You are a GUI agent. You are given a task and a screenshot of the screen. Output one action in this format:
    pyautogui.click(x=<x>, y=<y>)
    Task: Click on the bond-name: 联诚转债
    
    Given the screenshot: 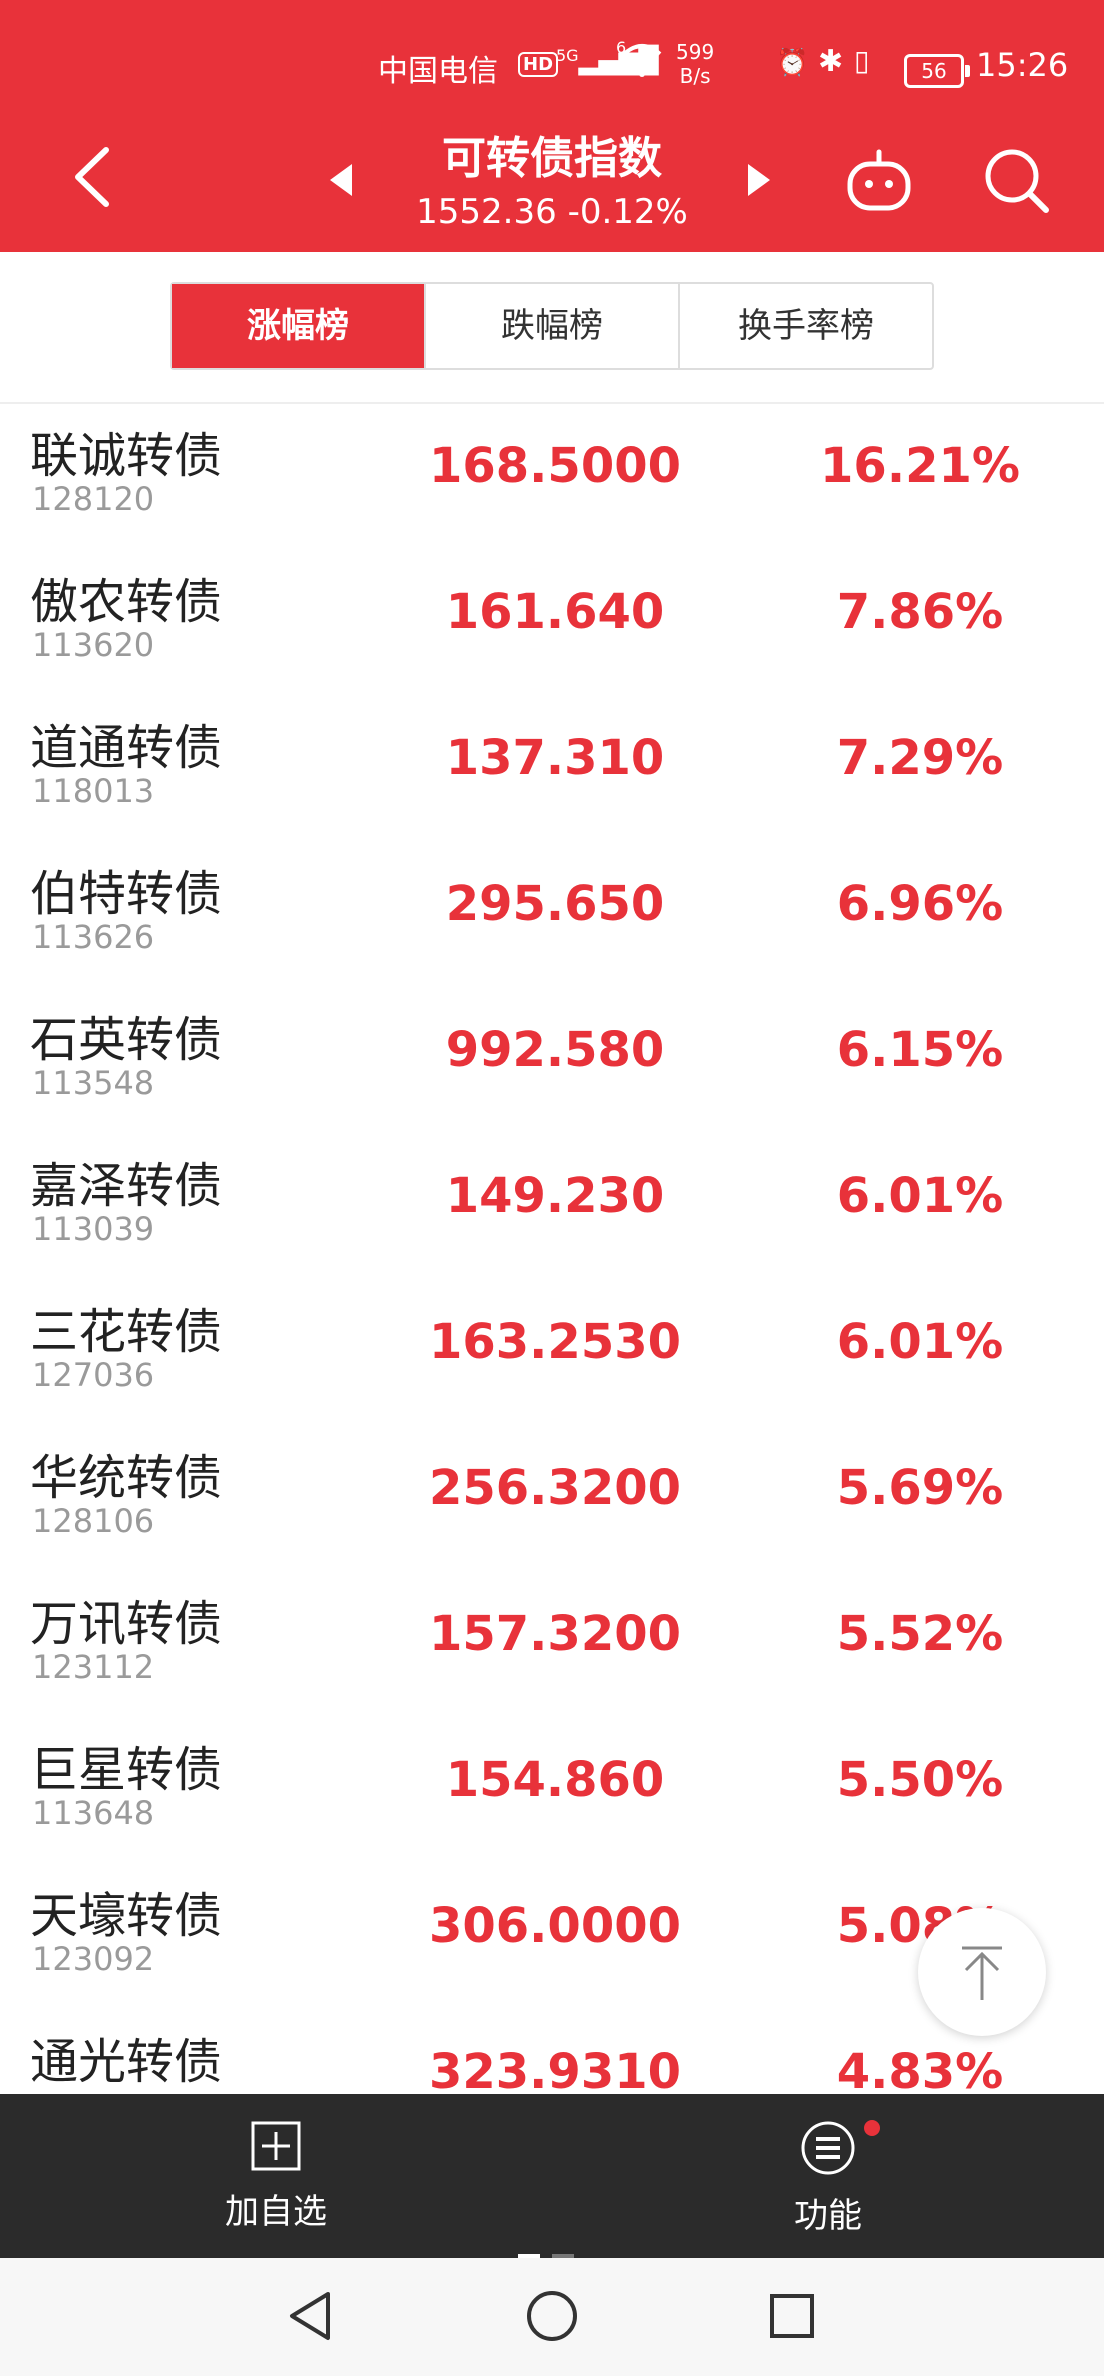 What is the action you would take?
    pyautogui.click(x=126, y=456)
    